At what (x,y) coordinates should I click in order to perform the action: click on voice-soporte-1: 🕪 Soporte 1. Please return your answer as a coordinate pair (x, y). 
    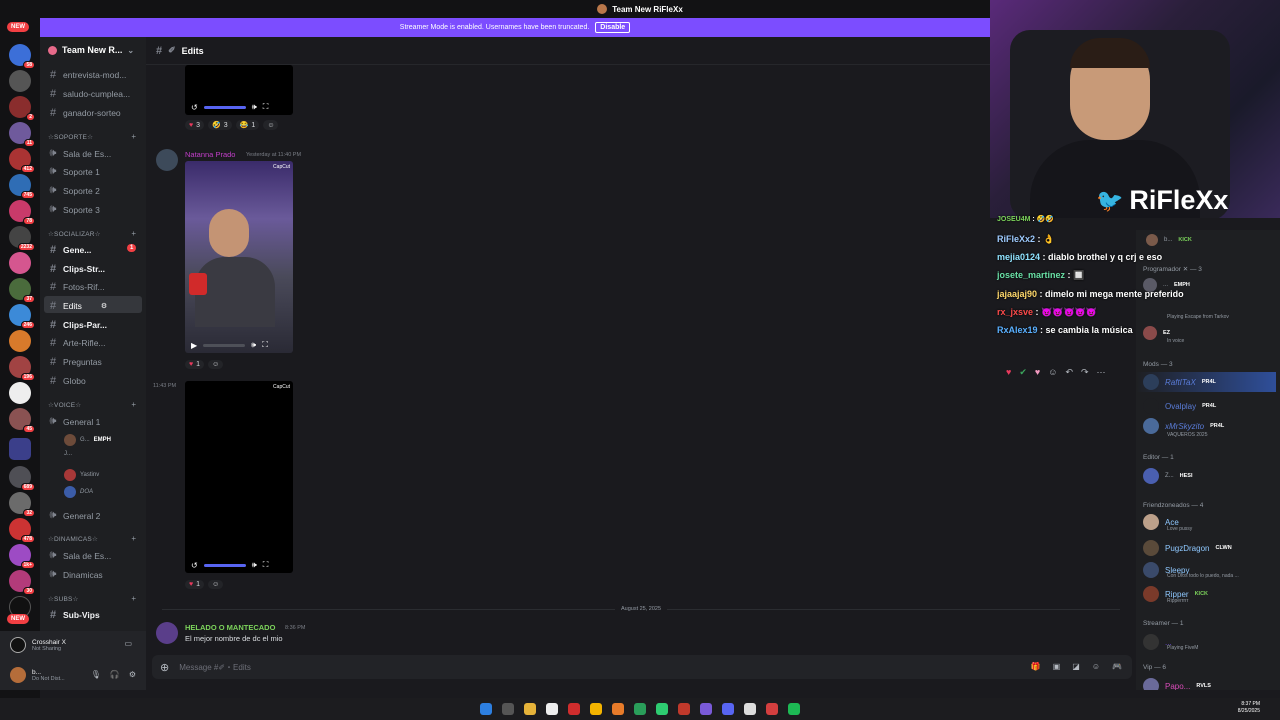
    Looking at the image, I should click on (74, 171).